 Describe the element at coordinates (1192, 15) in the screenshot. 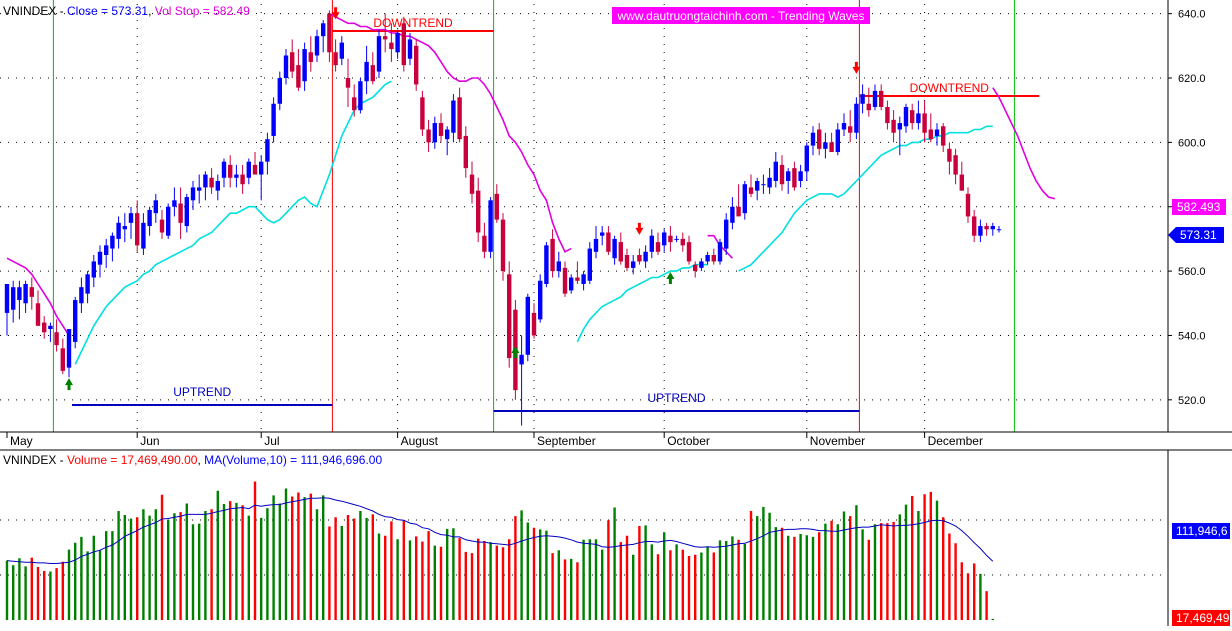

I see `price-tick-label: 640.0` at that location.